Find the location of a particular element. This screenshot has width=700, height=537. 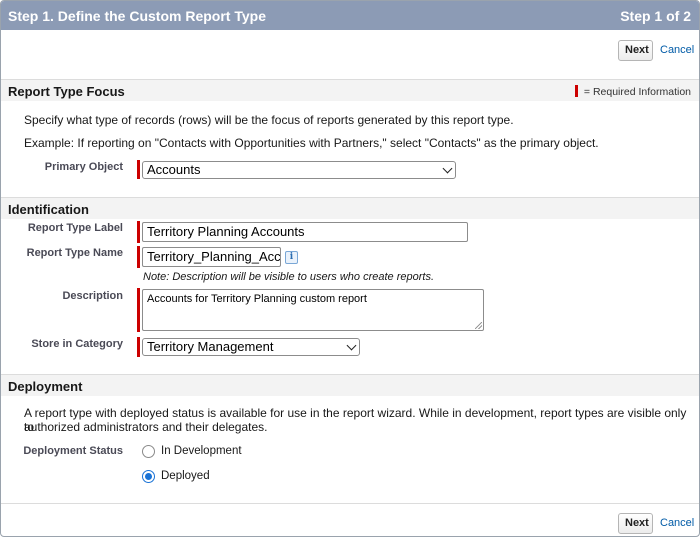

primary-object-label: Primary Object is located at coordinates (83, 167).